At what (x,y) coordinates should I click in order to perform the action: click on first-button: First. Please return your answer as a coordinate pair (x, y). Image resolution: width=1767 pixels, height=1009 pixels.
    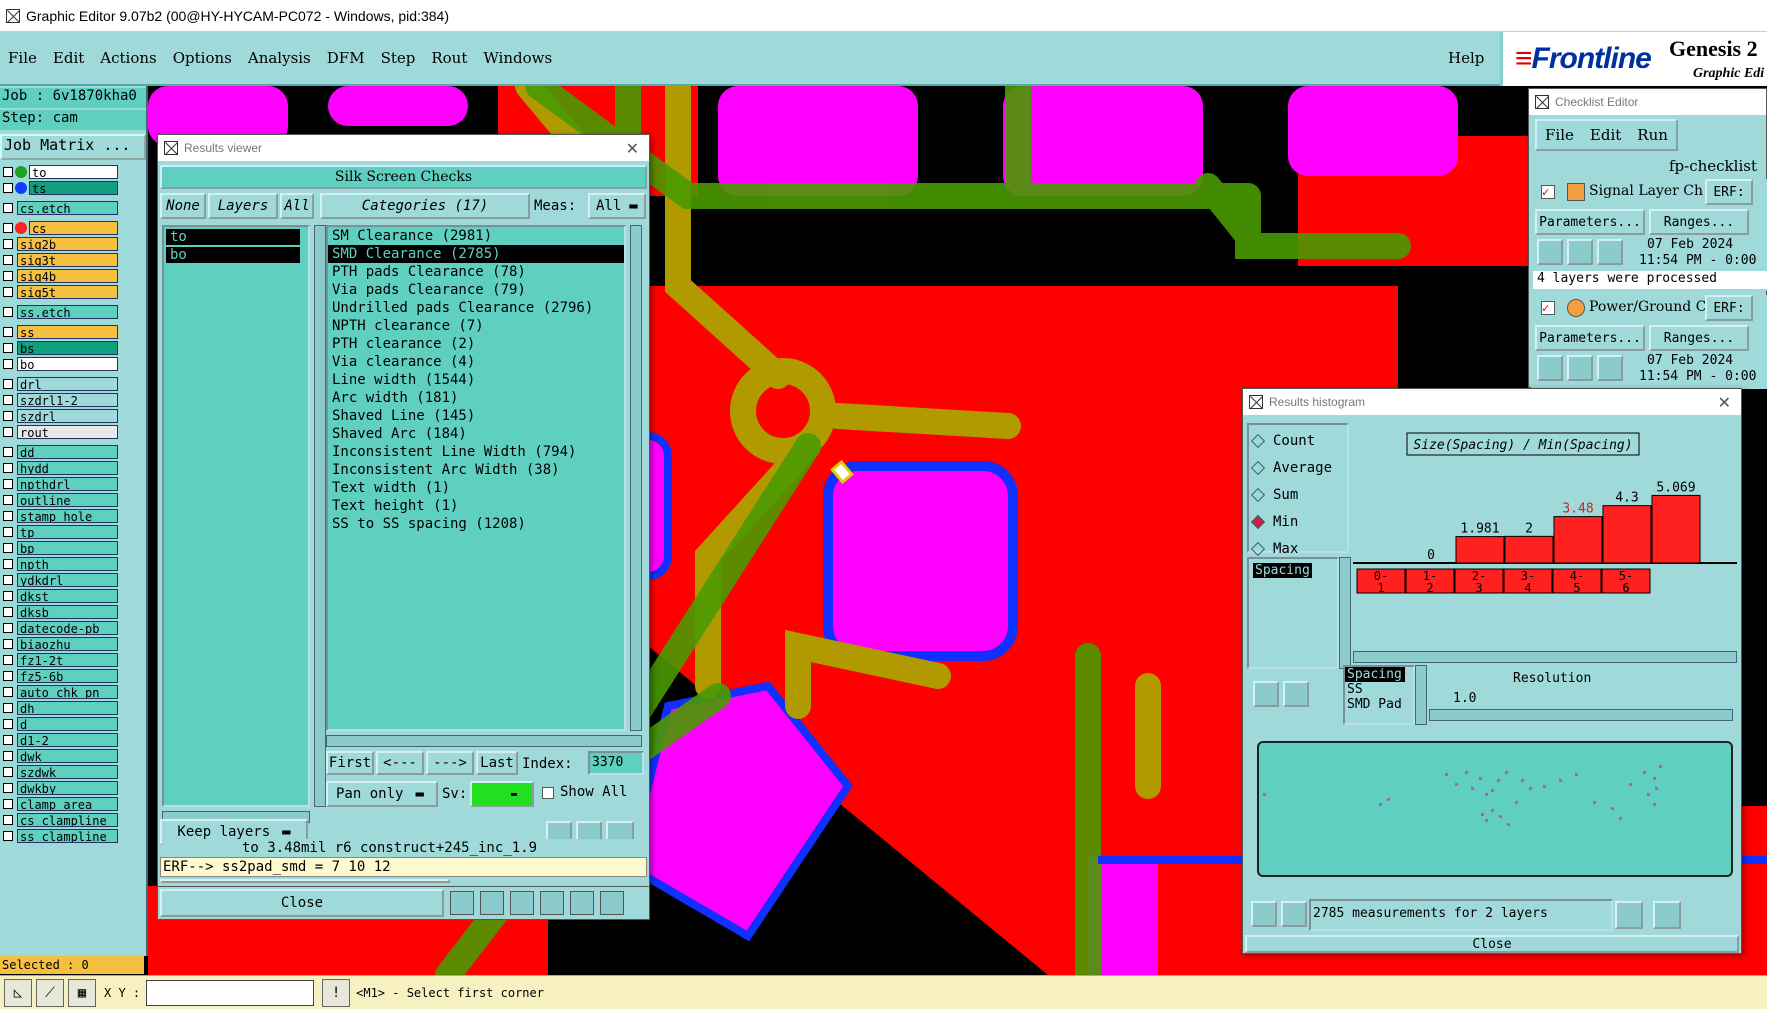
    Looking at the image, I should click on (350, 763).